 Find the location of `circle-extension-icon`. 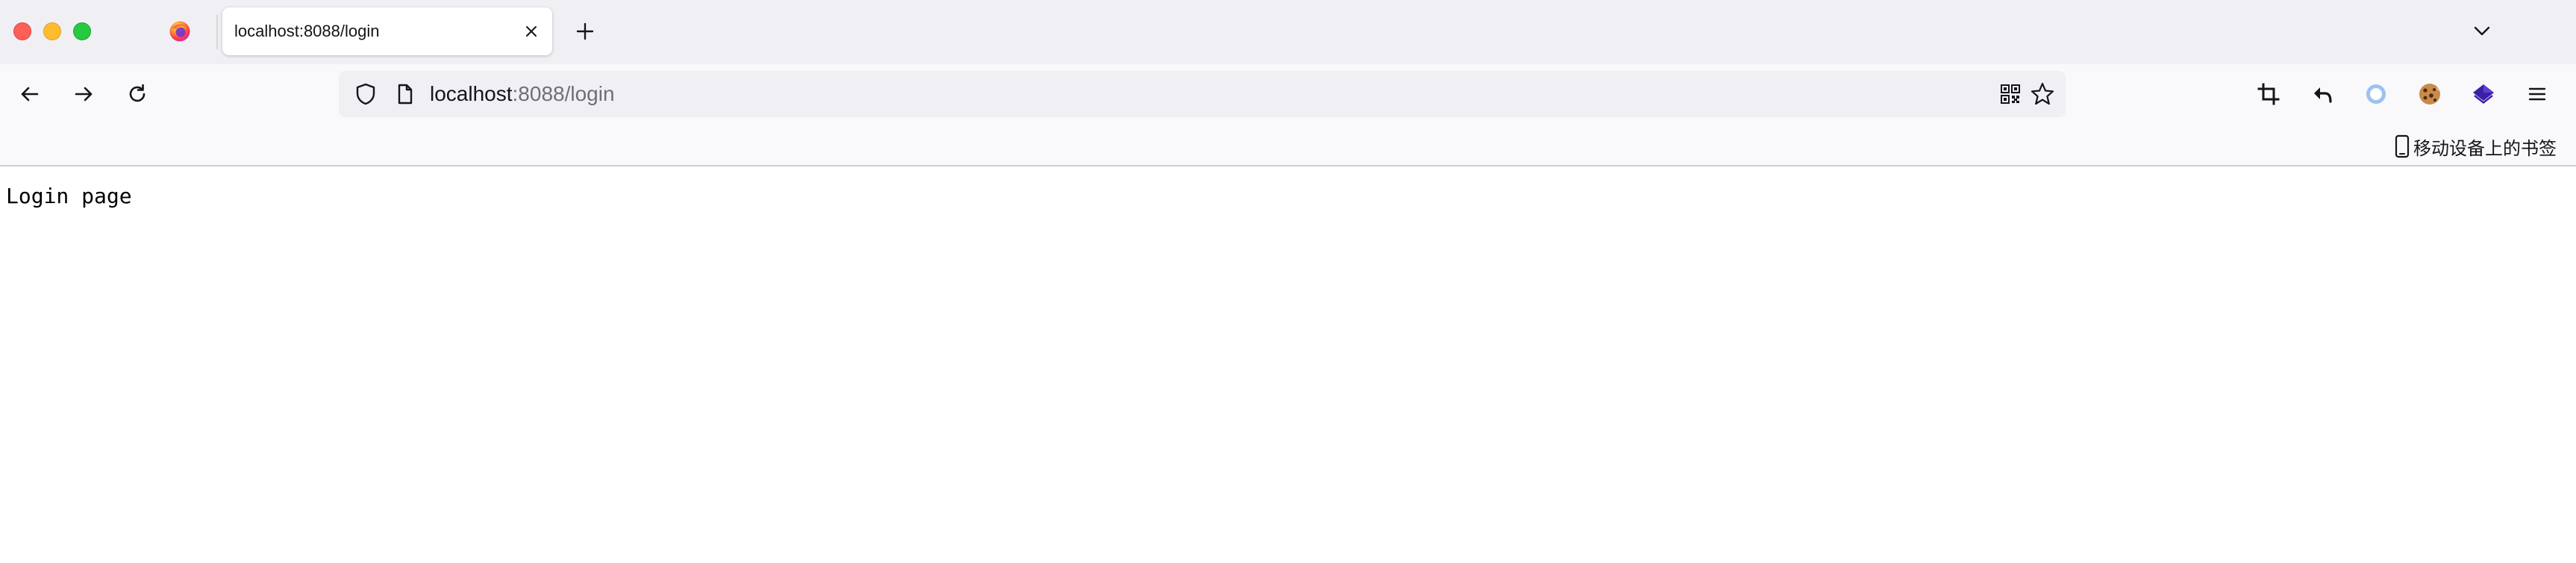

circle-extension-icon is located at coordinates (2376, 94).